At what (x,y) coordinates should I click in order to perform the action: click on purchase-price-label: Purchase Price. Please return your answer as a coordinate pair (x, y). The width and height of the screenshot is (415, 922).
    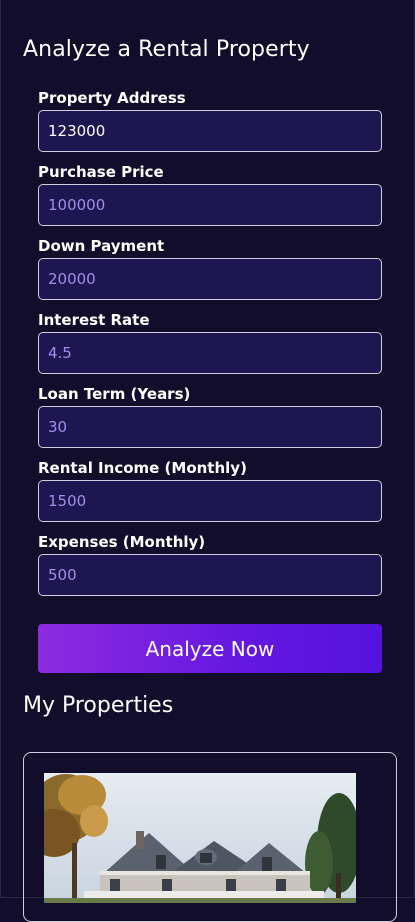
    Looking at the image, I should click on (101, 172).